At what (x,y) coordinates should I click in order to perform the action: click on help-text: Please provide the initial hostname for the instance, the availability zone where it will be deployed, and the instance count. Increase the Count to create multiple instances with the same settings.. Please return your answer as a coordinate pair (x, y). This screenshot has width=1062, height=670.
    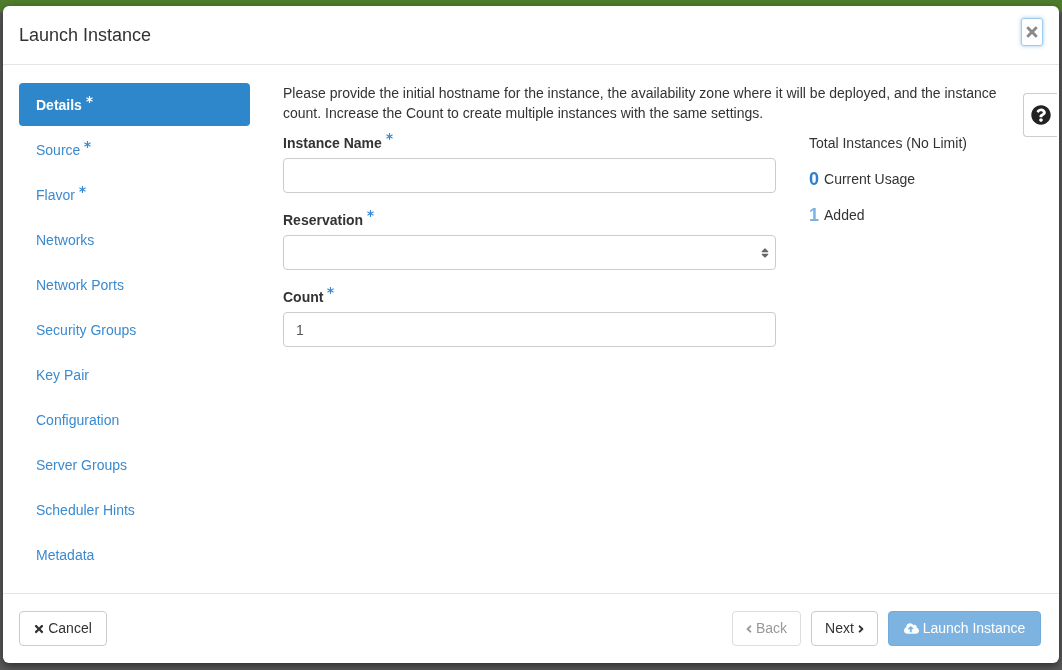
    Looking at the image, I should click on (640, 103).